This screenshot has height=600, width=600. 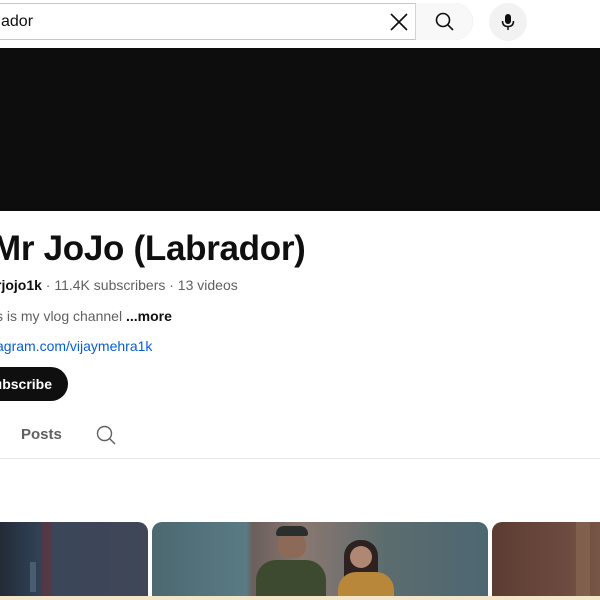 I want to click on clear-search-button, so click(x=399, y=21).